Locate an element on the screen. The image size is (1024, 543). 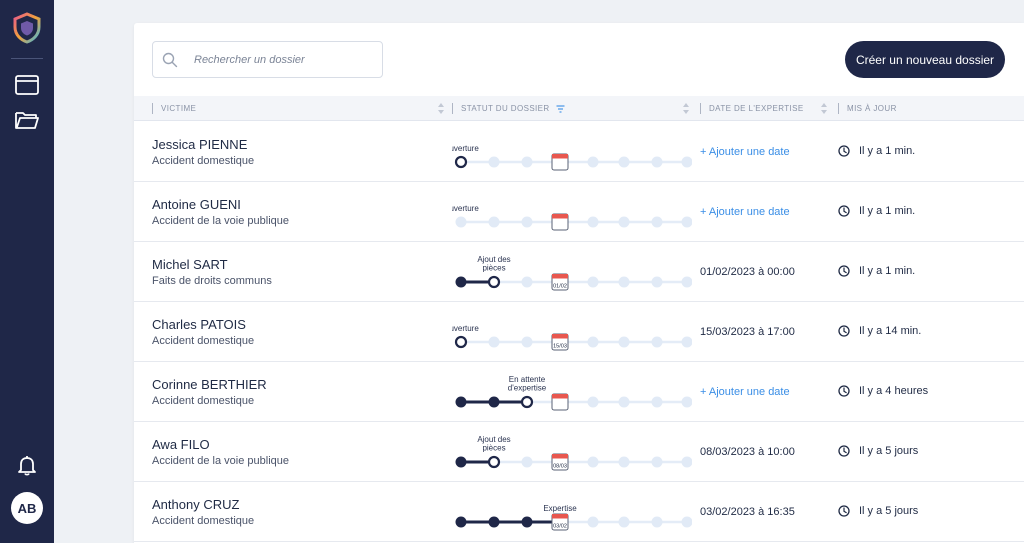
victim-name: Jessica PIENNE is located at coordinates (200, 144).